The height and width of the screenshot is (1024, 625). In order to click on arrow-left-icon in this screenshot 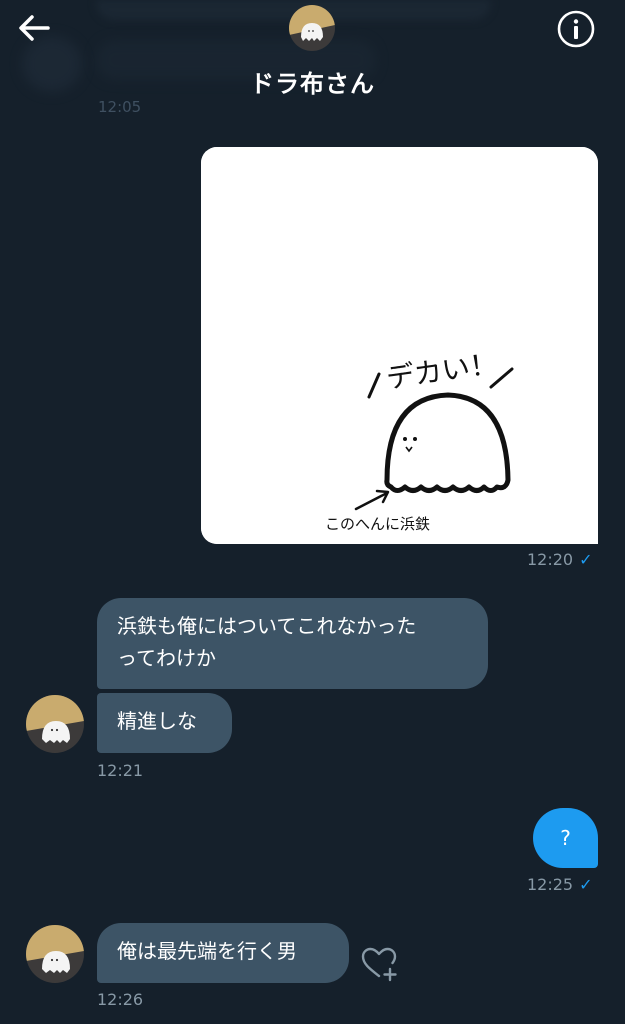, I will do `click(34, 28)`.